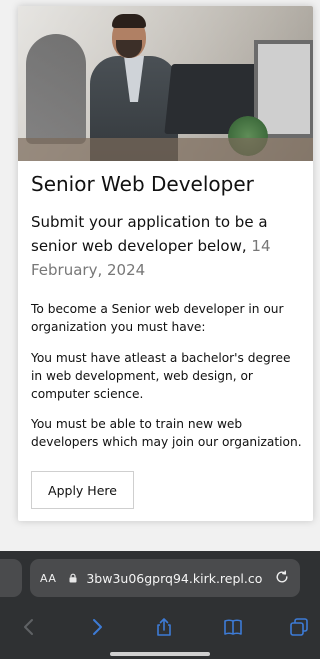 Image resolution: width=320 pixels, height=659 pixels. I want to click on back-icon, so click(29, 627).